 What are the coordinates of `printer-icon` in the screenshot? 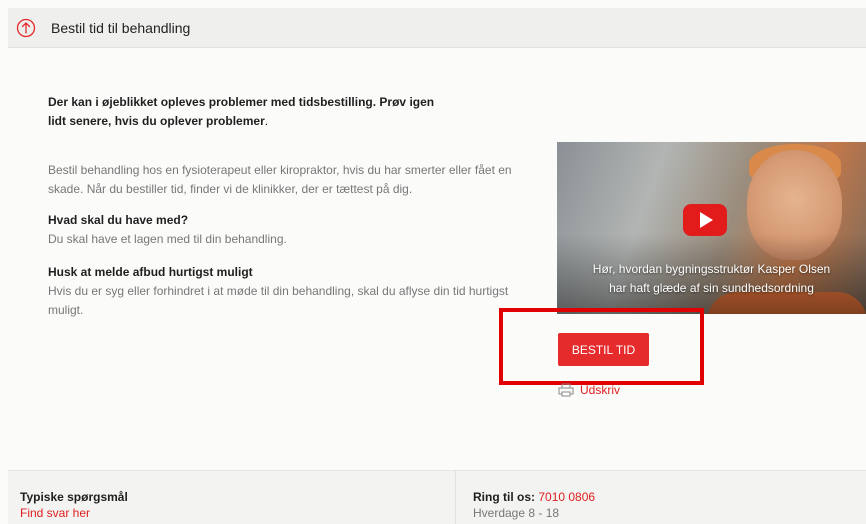 It's located at (566, 390).